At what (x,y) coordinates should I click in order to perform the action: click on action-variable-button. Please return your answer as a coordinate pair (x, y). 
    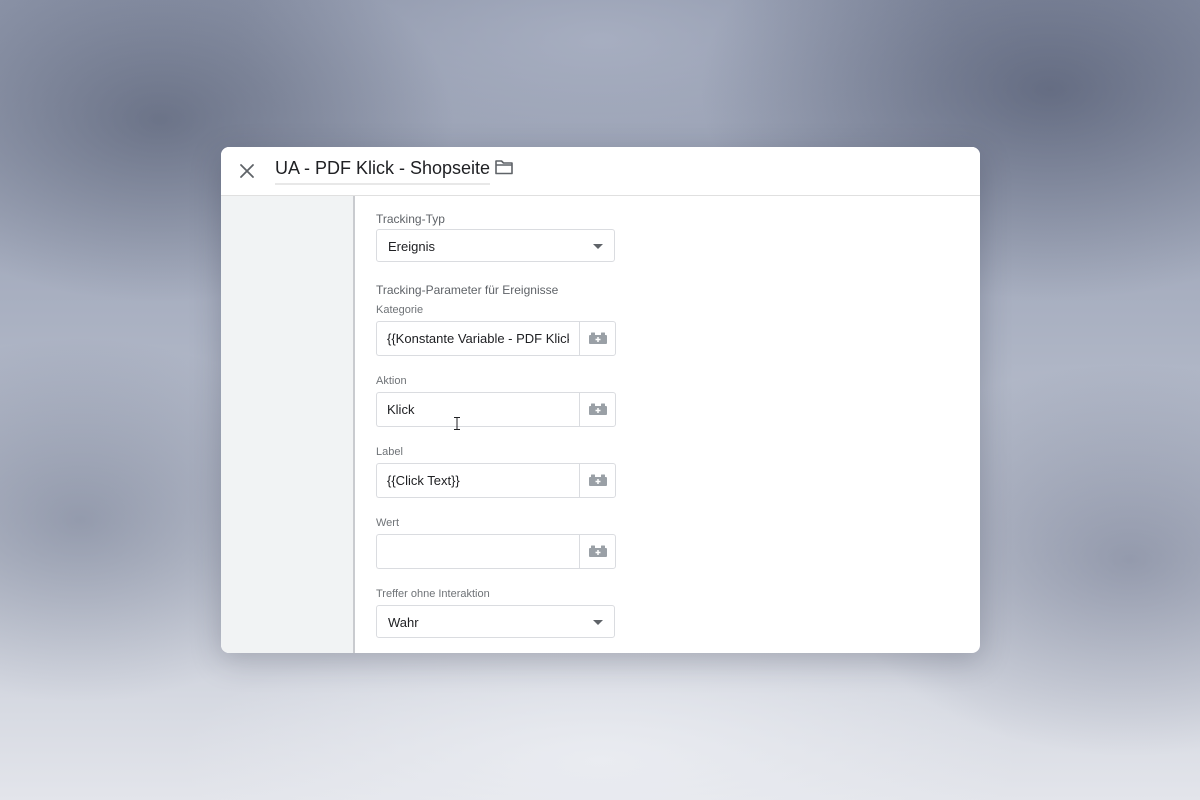
    Looking at the image, I should click on (597, 409).